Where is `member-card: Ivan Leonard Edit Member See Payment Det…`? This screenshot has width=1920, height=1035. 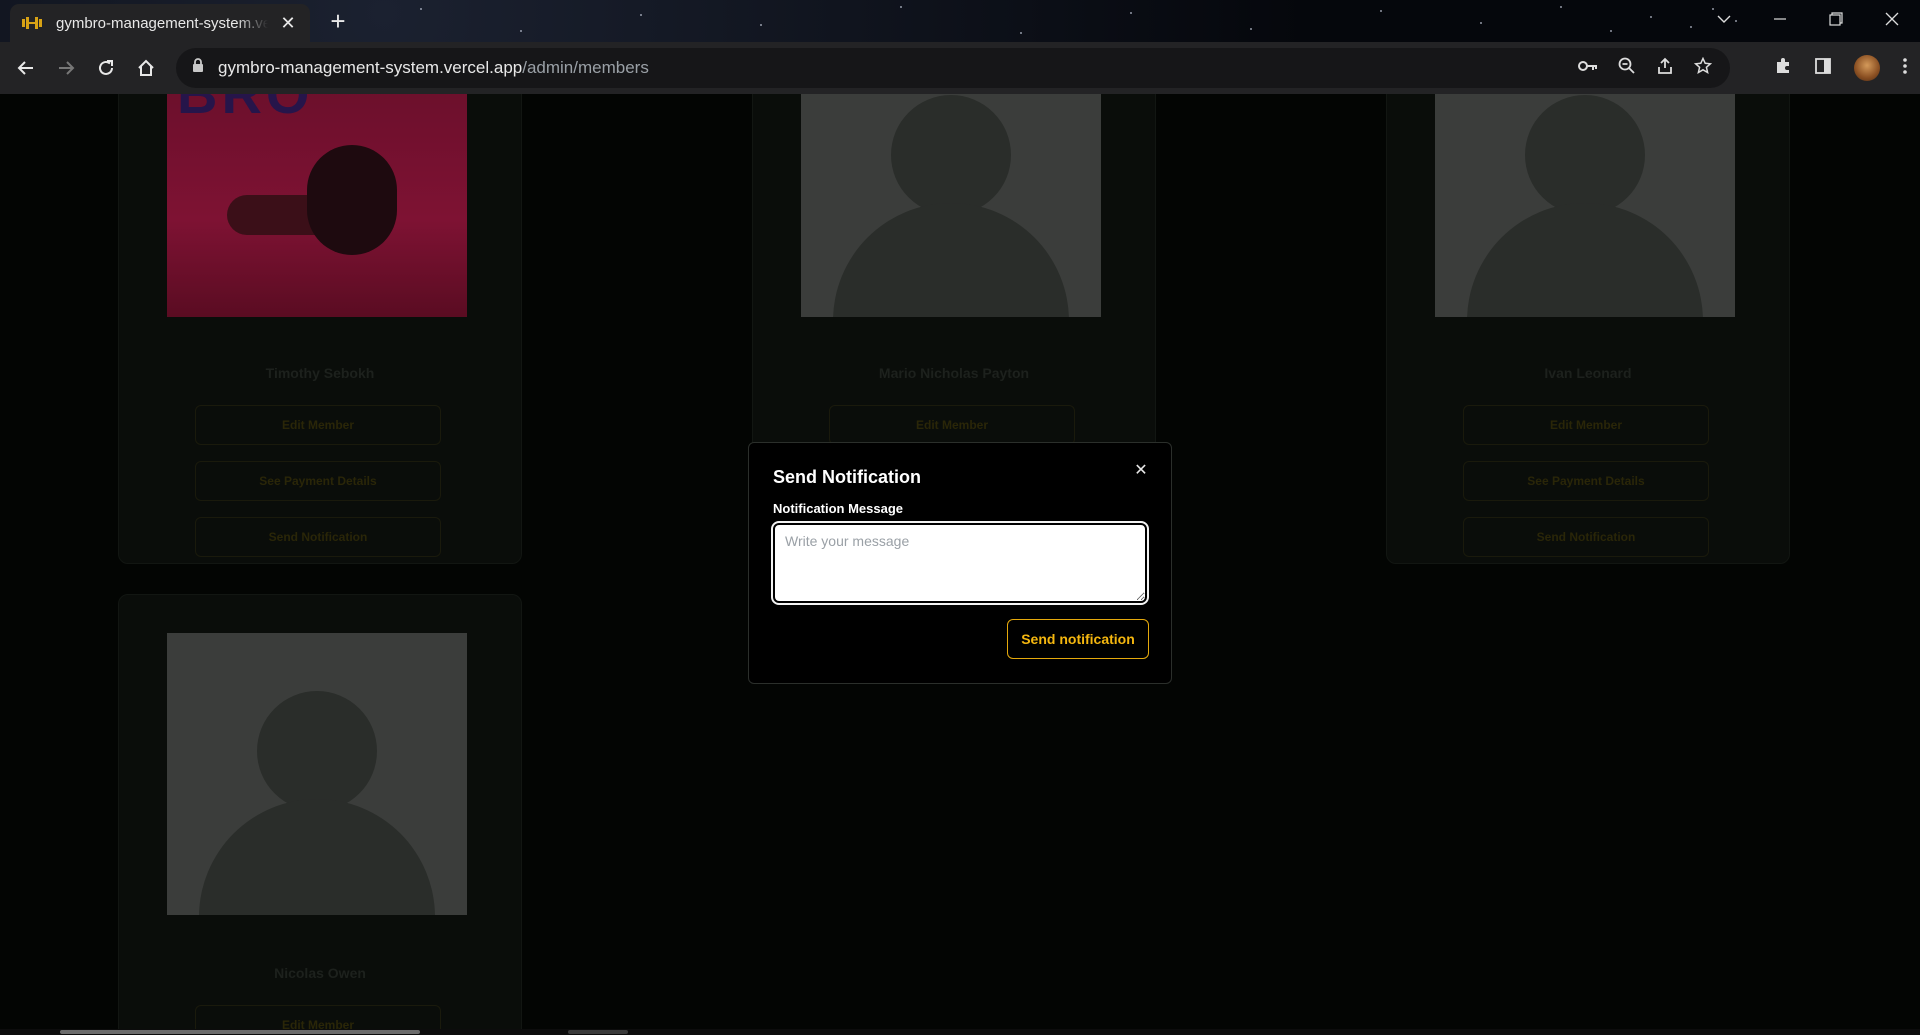
member-card: Ivan Leonard Edit Member See Payment Det… is located at coordinates (1588, 329).